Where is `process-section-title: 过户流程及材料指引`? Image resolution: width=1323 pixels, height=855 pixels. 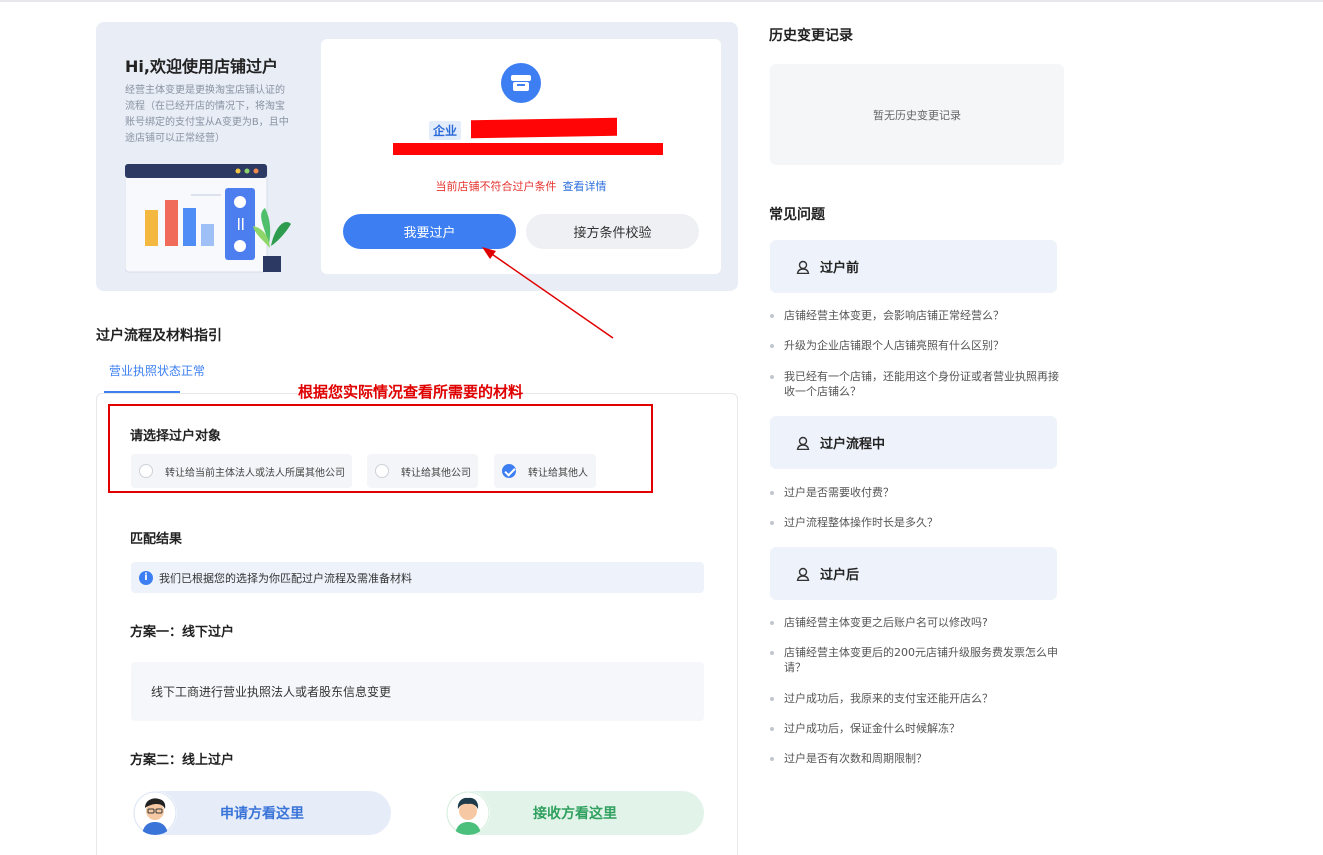 process-section-title: 过户流程及材料指引 is located at coordinates (159, 336).